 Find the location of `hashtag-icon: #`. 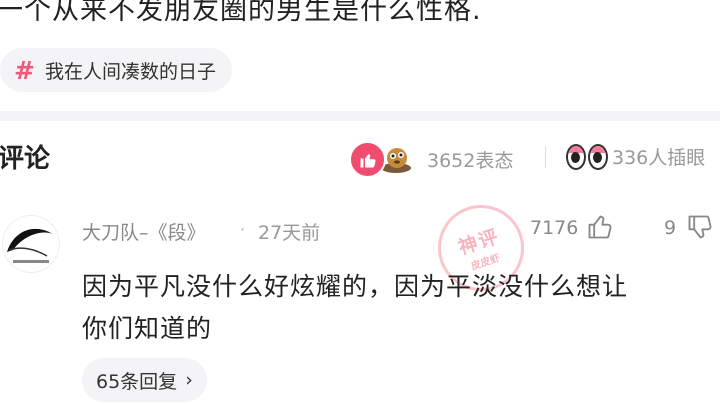

hashtag-icon: # is located at coordinates (24, 70).